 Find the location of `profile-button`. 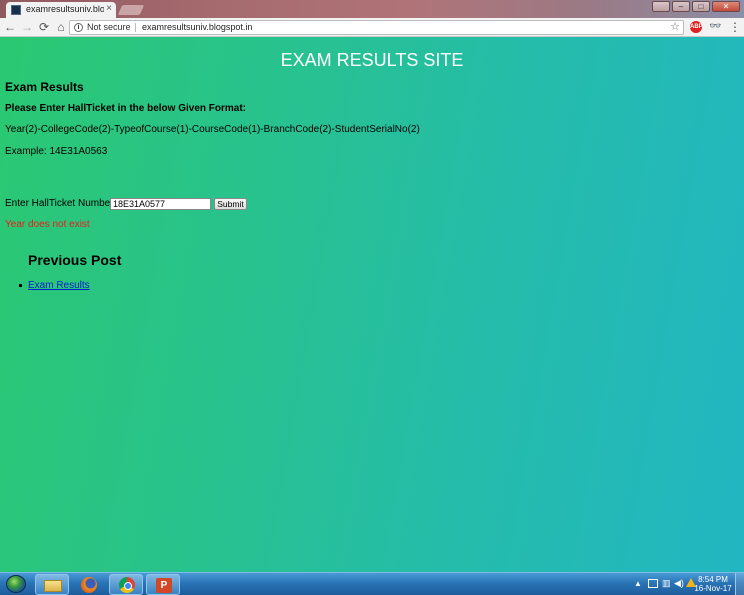

profile-button is located at coordinates (661, 6).